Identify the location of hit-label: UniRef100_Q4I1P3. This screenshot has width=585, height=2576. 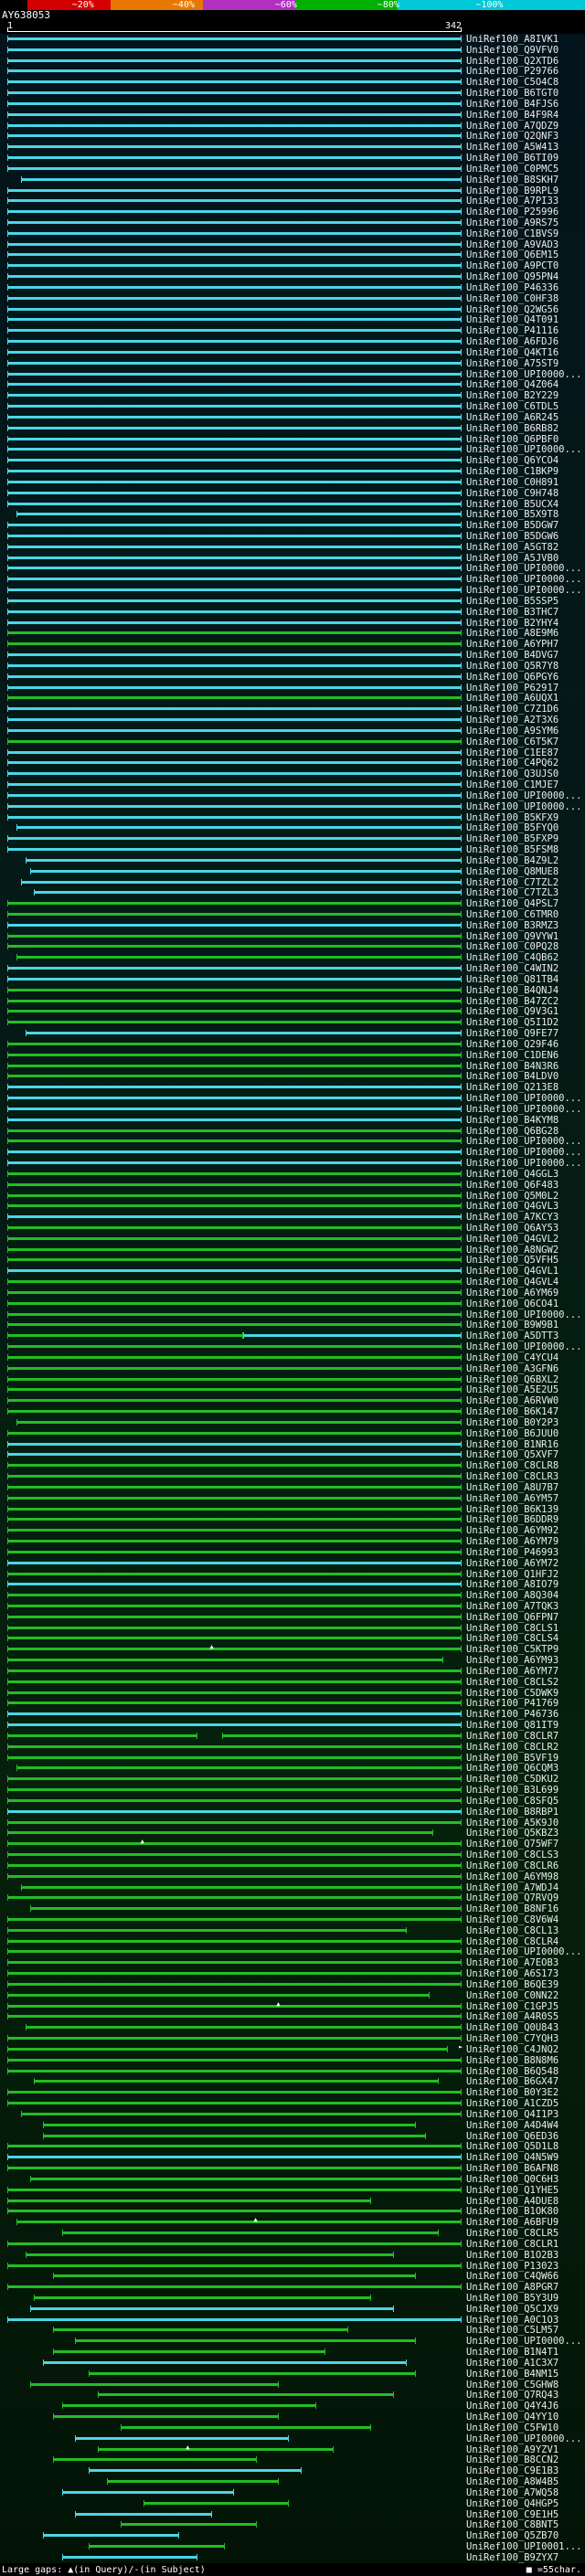
(512, 2115).